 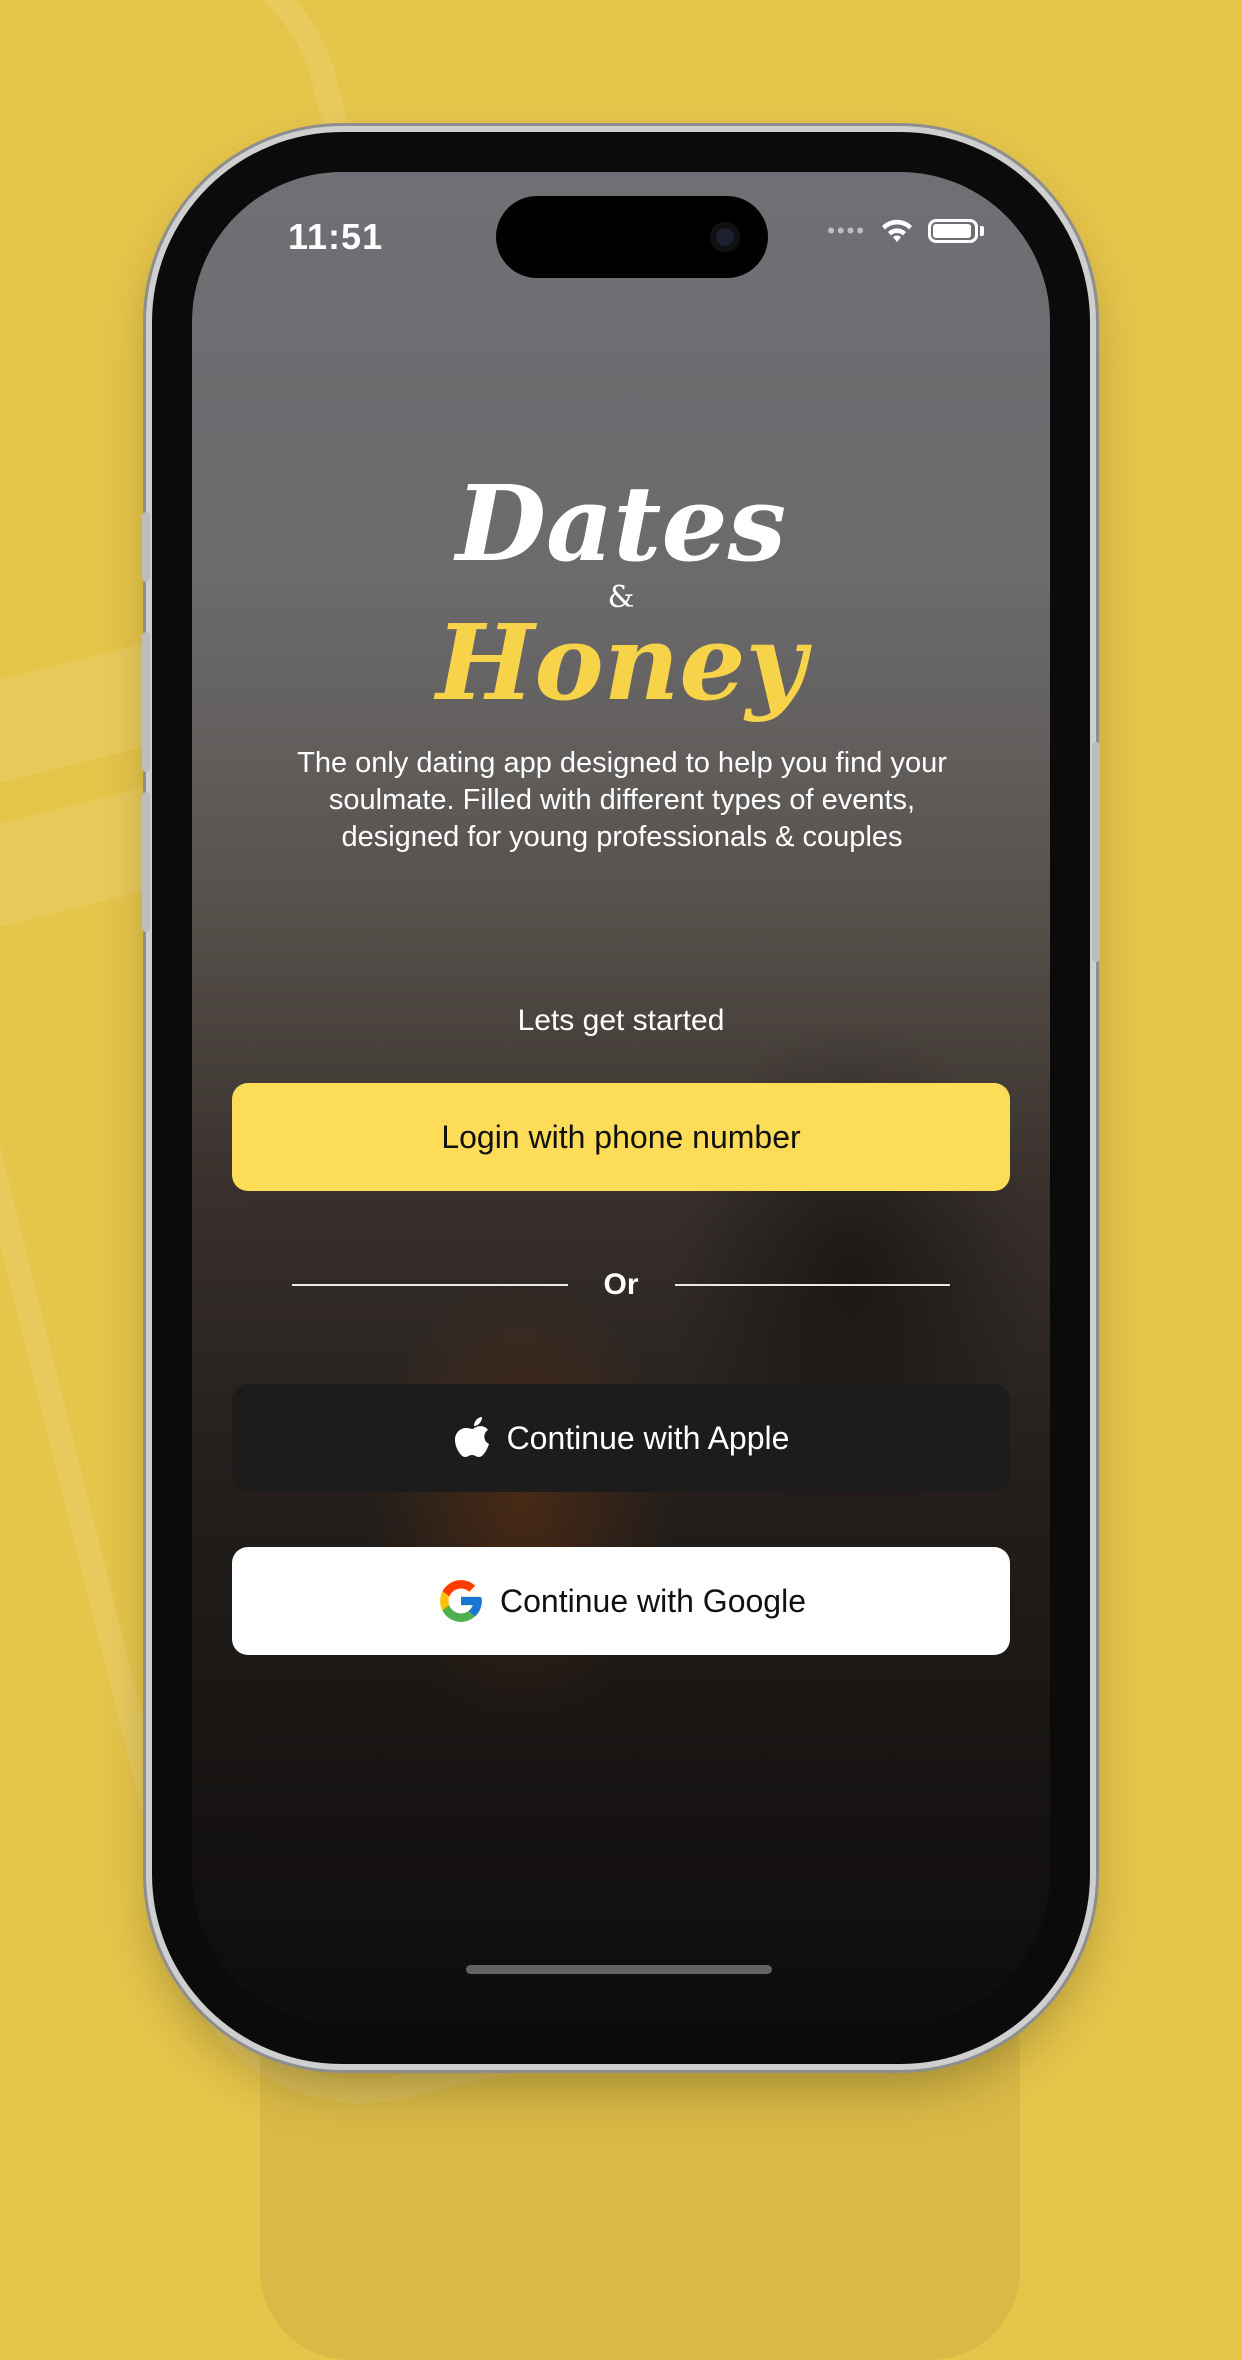 I want to click on power-button, so click(x=1096, y=852).